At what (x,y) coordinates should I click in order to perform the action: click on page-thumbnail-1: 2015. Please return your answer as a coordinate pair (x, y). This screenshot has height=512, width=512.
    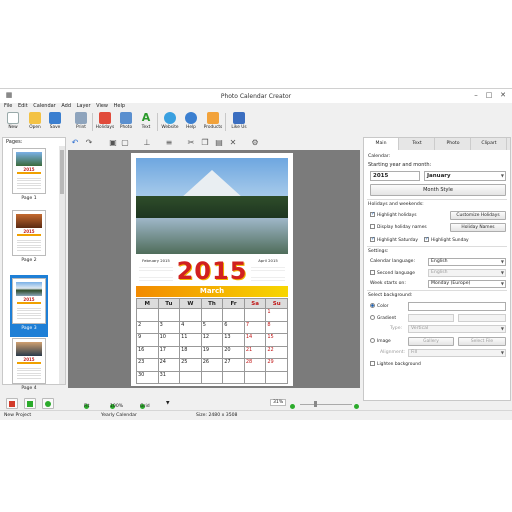
    Looking at the image, I should click on (29, 171).